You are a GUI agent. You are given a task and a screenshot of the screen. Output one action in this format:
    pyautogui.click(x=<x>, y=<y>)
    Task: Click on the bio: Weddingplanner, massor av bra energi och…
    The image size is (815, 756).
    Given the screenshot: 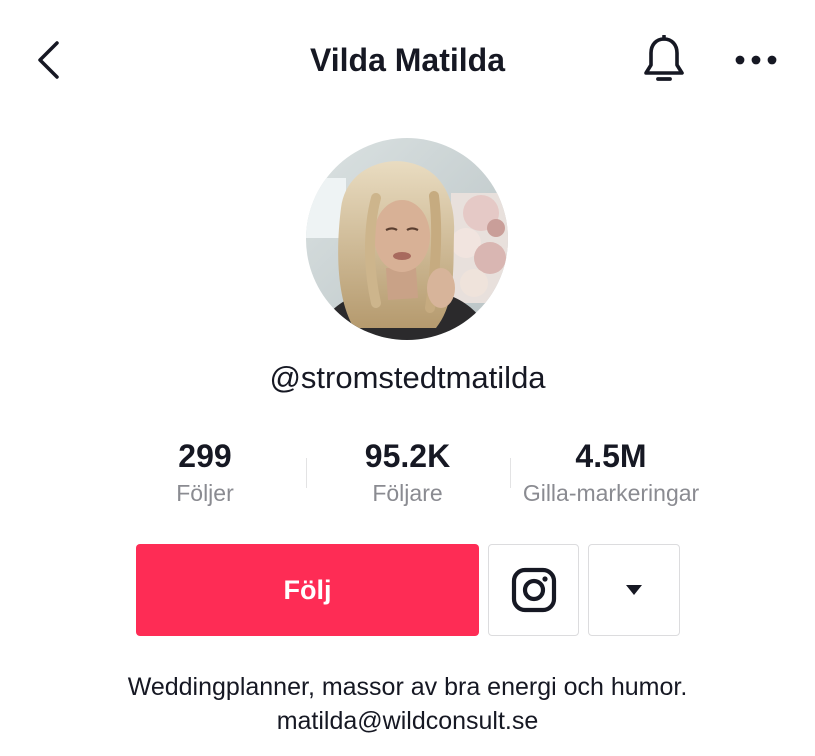 What is the action you would take?
    pyautogui.click(x=407, y=704)
    